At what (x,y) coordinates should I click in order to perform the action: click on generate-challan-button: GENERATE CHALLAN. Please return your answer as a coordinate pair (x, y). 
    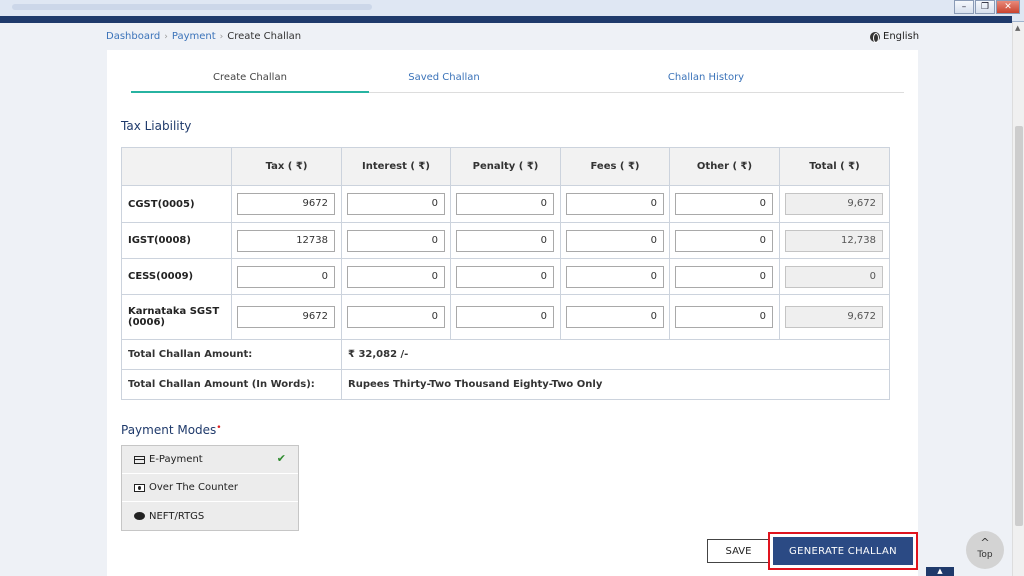
    Looking at the image, I should click on (843, 551).